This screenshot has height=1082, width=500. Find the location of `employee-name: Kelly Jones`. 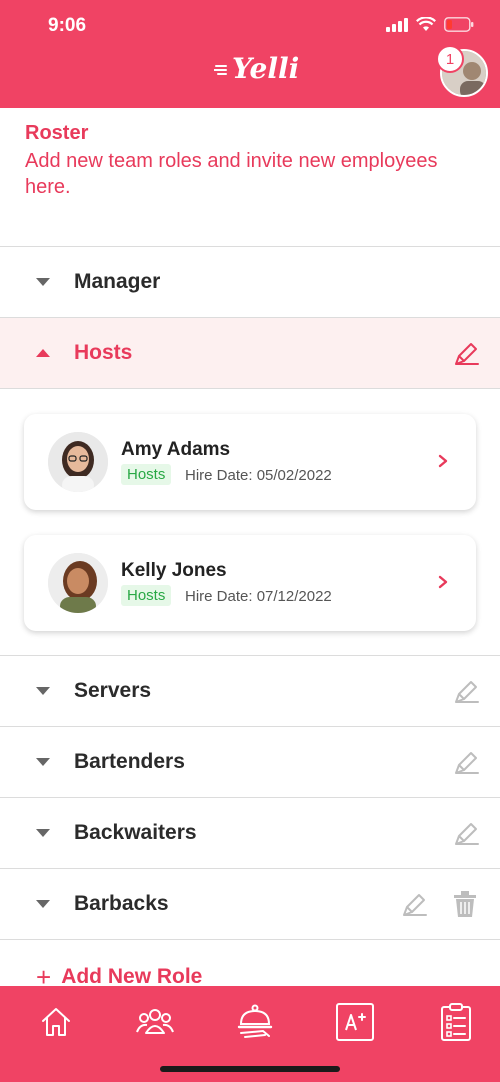

employee-name: Kelly Jones is located at coordinates (174, 570).